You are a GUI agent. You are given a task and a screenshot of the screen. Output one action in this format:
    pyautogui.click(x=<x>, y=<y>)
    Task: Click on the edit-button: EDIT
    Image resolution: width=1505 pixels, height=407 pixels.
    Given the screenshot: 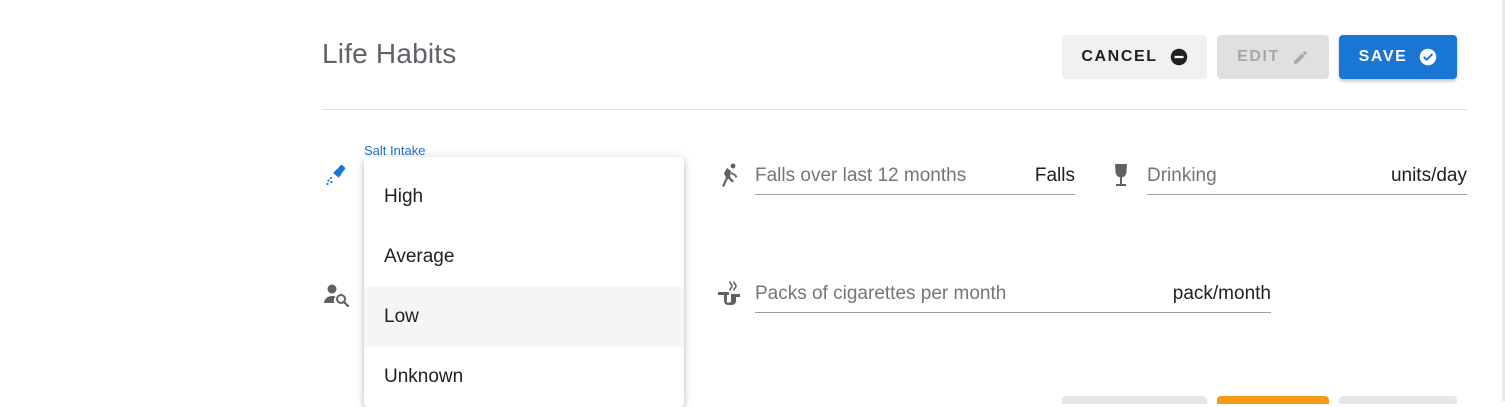 What is the action you would take?
    pyautogui.click(x=1273, y=57)
    